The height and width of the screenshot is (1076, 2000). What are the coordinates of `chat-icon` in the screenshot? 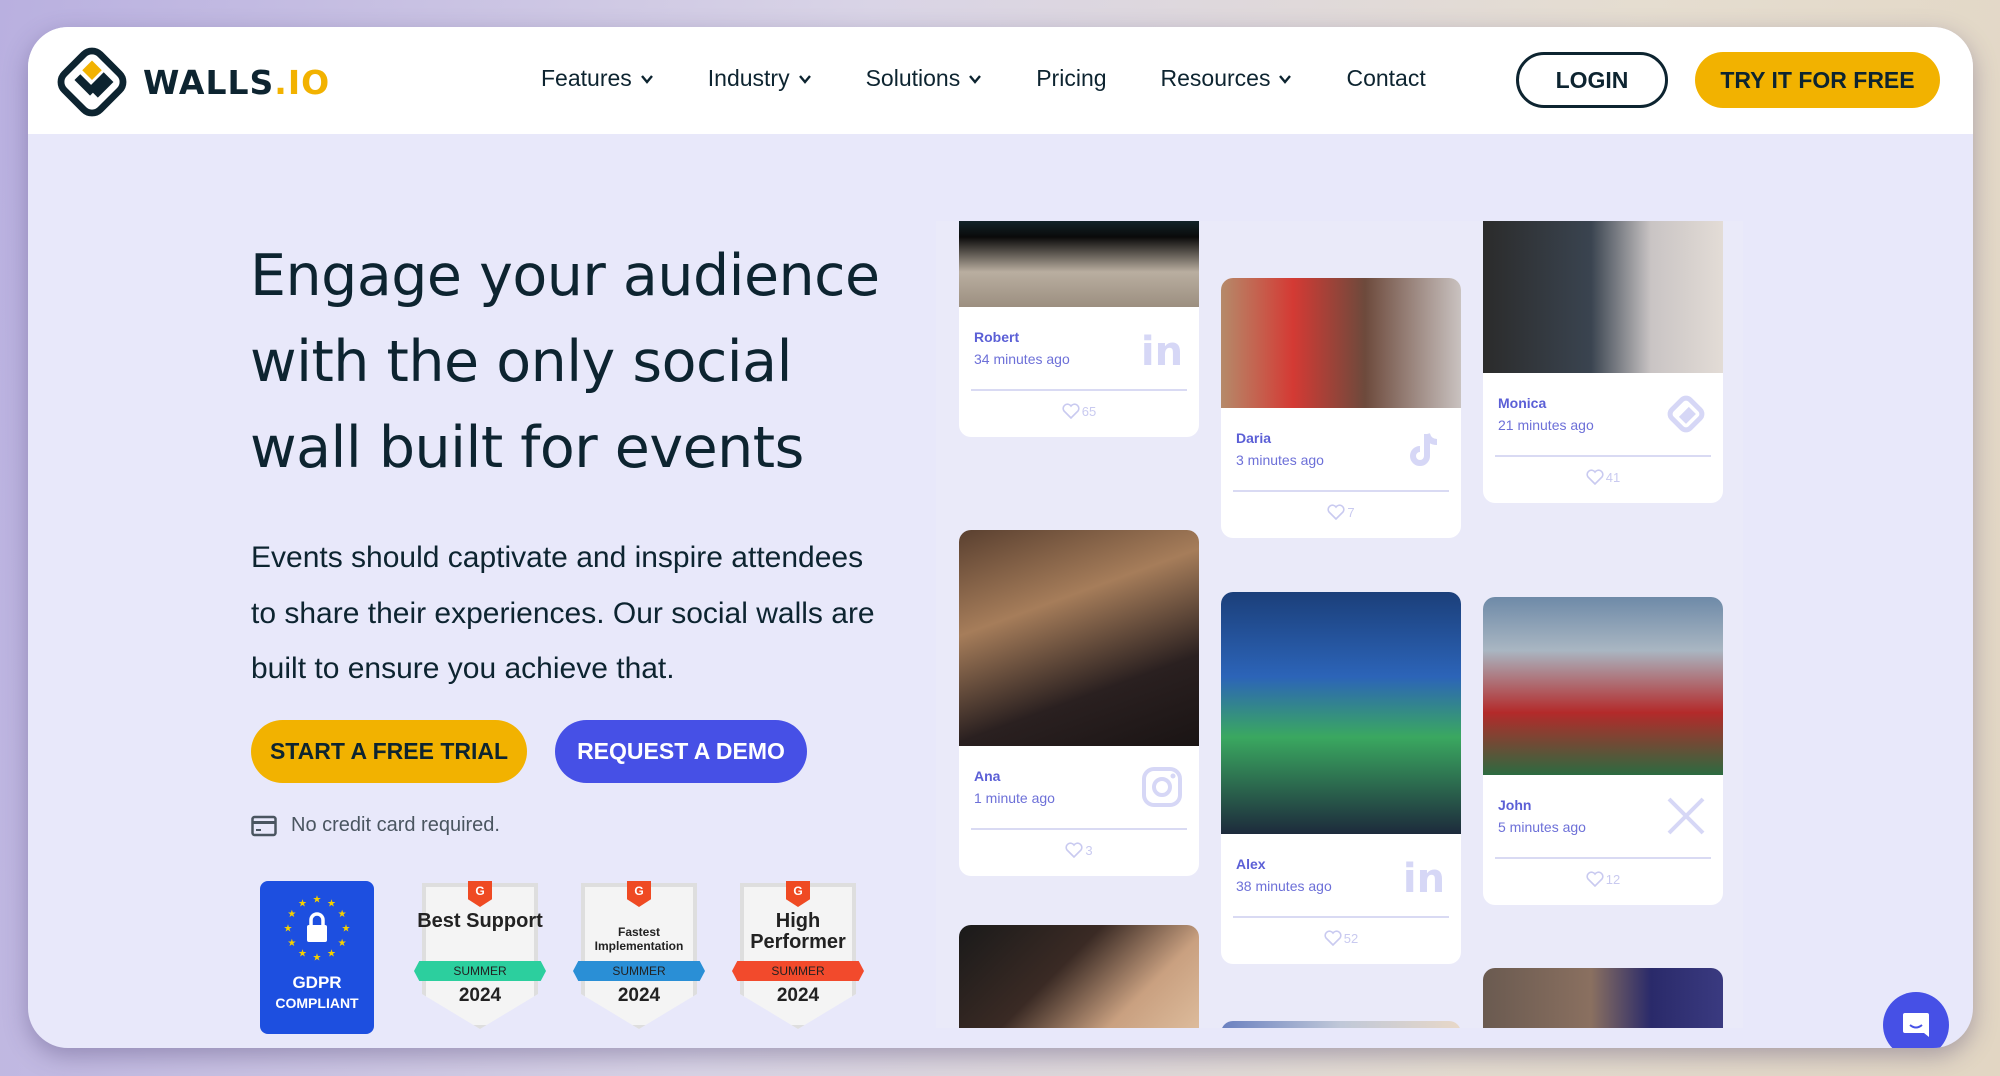 It's located at (1916, 1025).